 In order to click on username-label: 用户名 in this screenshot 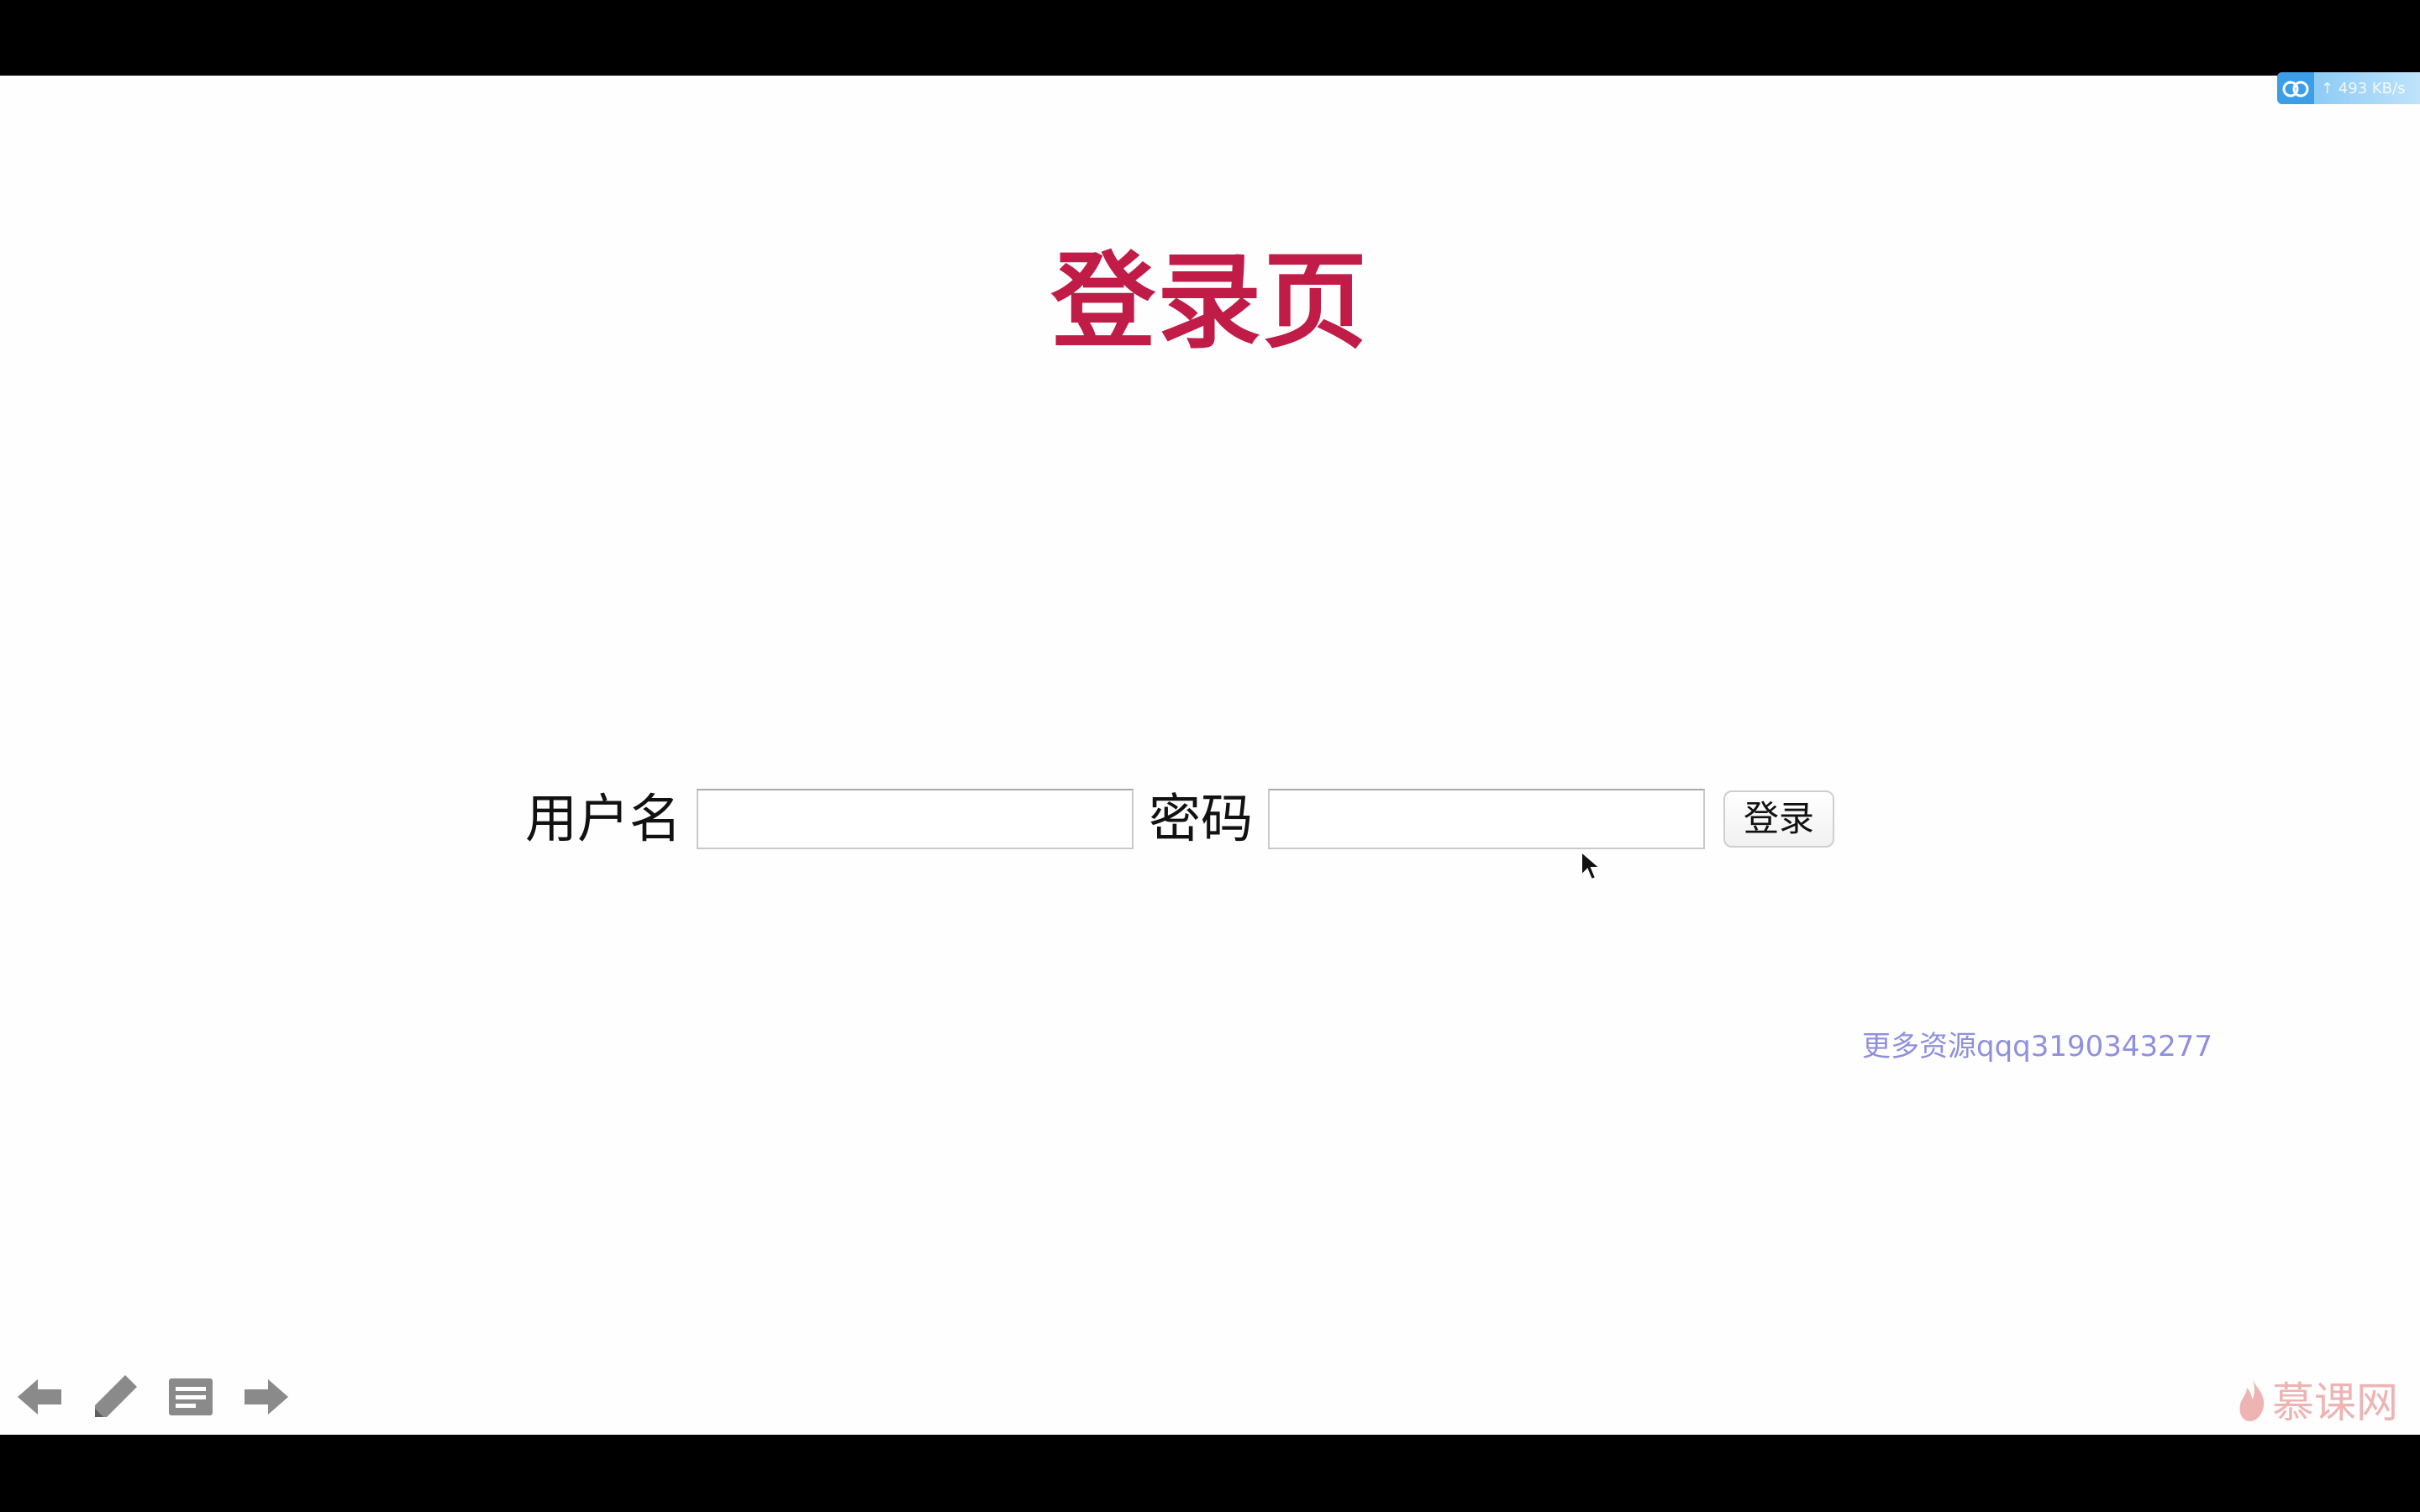, I will do `click(603, 818)`.